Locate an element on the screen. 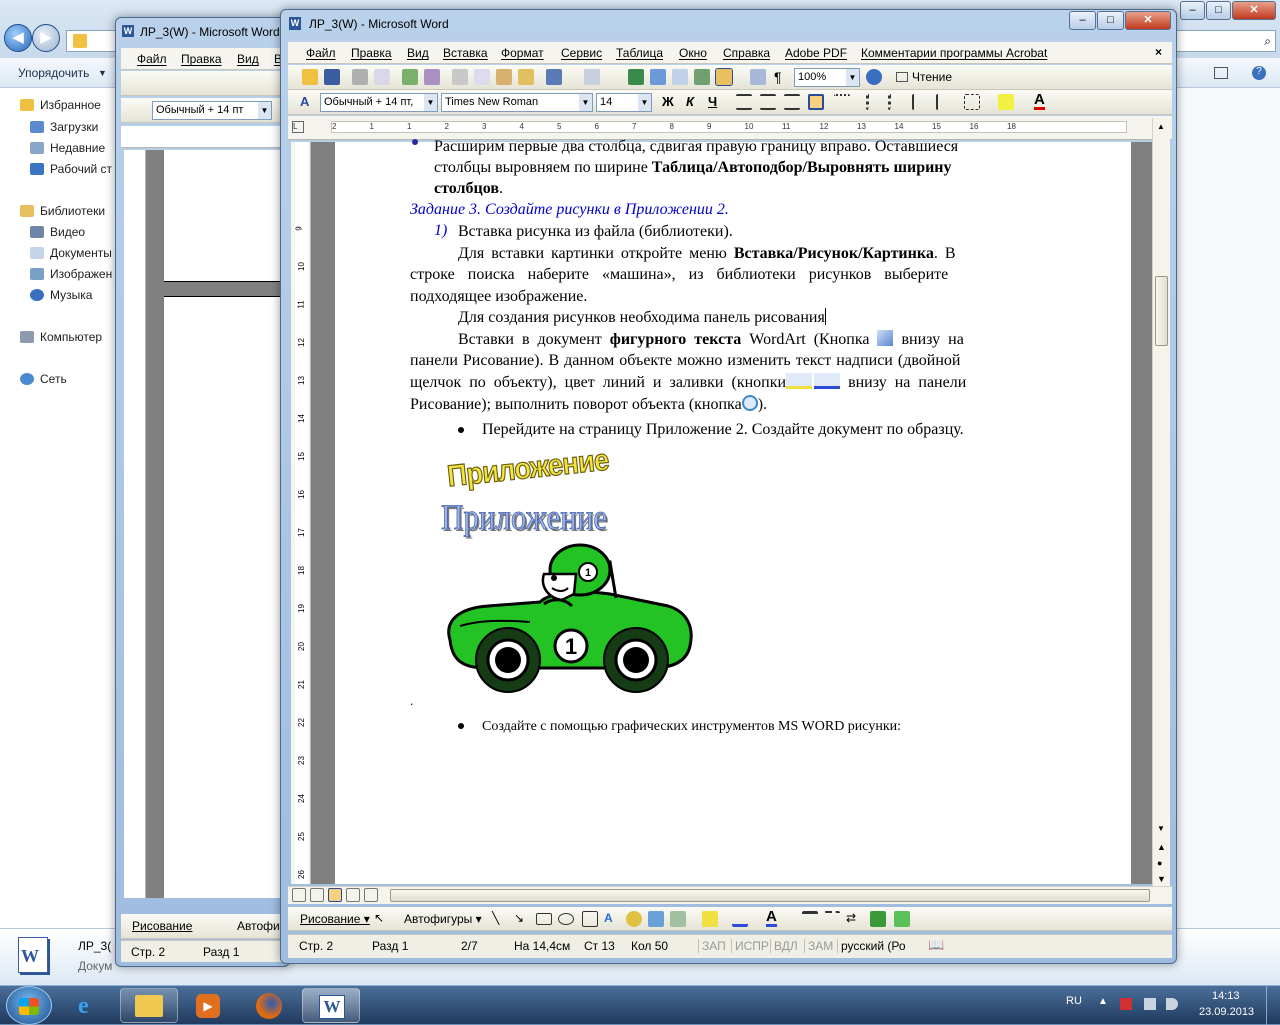 This screenshot has width=1280, height=1025. select-objects-icon: ↖ is located at coordinates (380, 919).